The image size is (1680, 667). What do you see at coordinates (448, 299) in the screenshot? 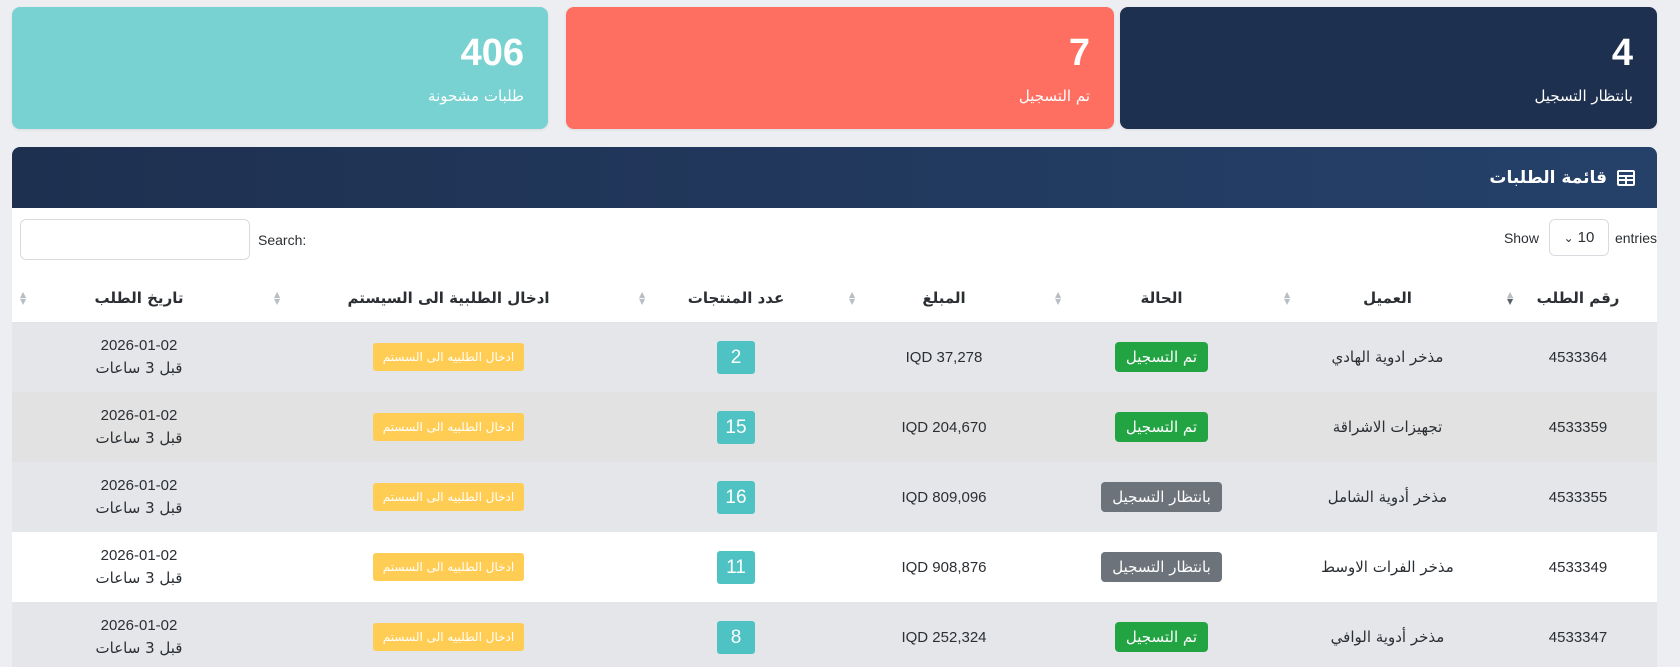
I see `col-header-entry: ادخال الطلبية الى السيستم ▲ ▼` at bounding box center [448, 299].